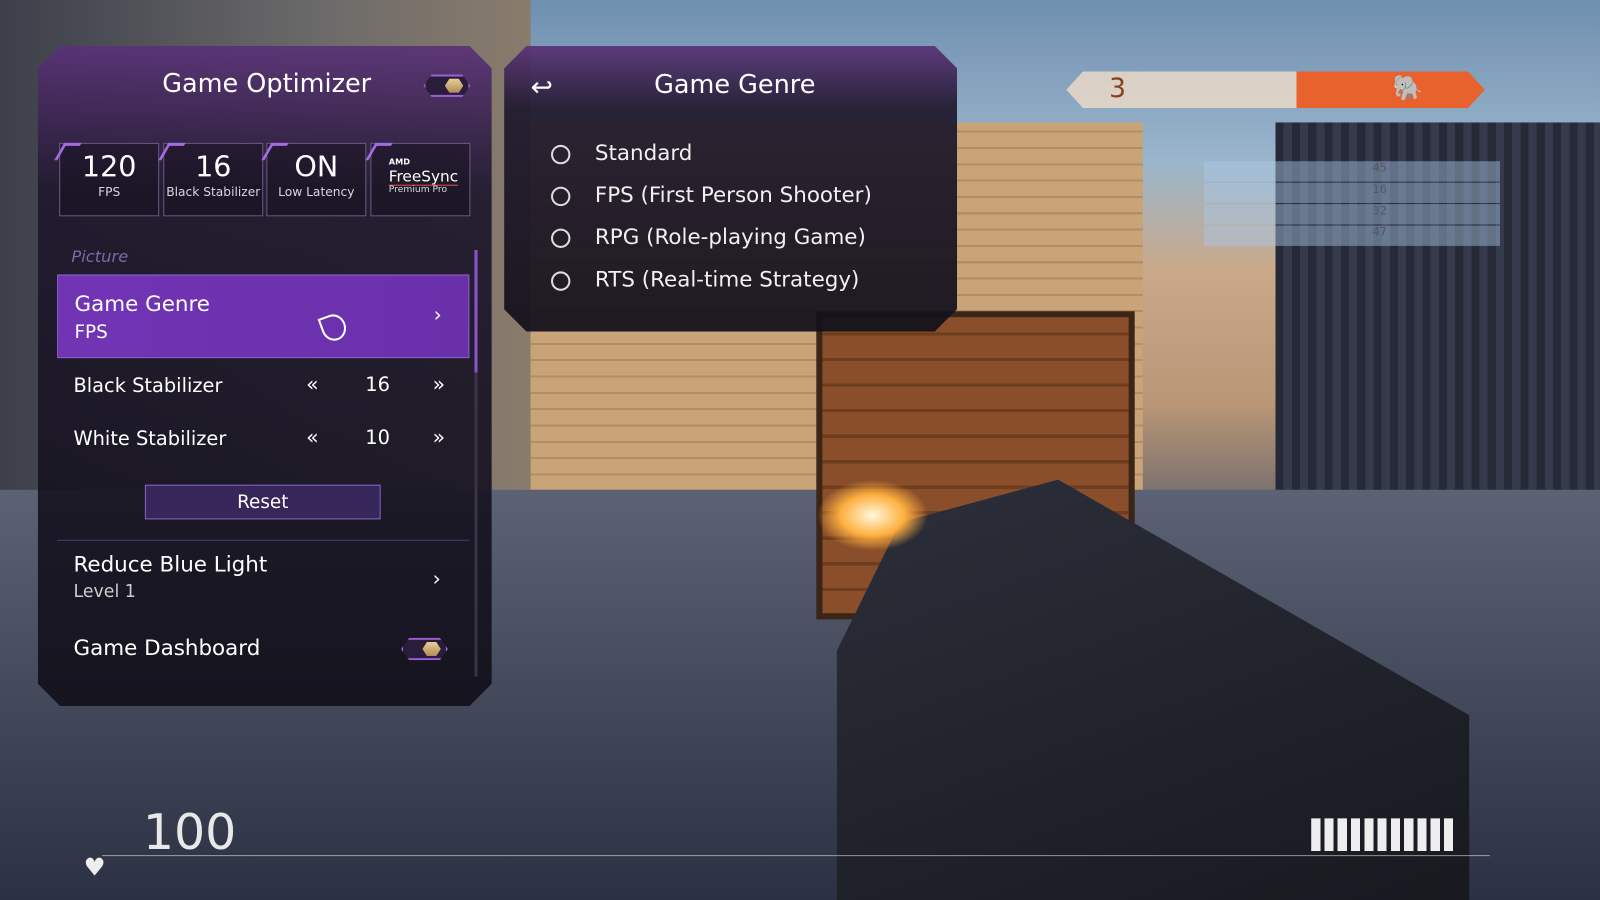  Describe the element at coordinates (263, 650) in the screenshot. I see `game-dashboard-item: Game Dashboard` at that location.